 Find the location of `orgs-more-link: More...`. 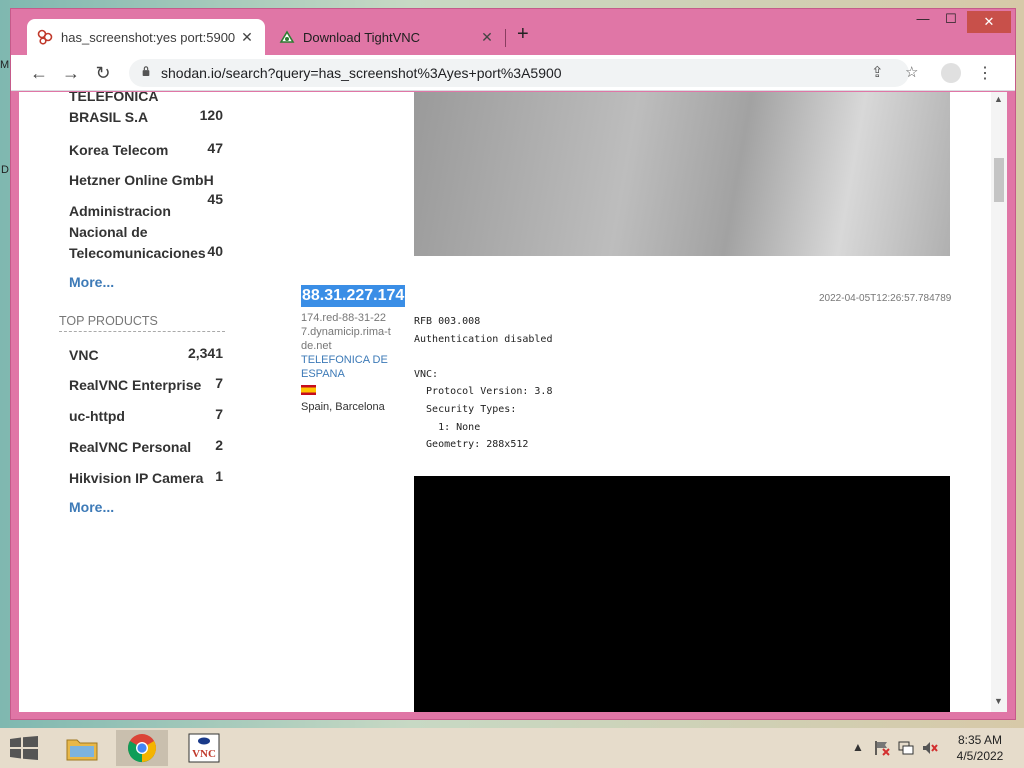

orgs-more-link: More... is located at coordinates (91, 282).